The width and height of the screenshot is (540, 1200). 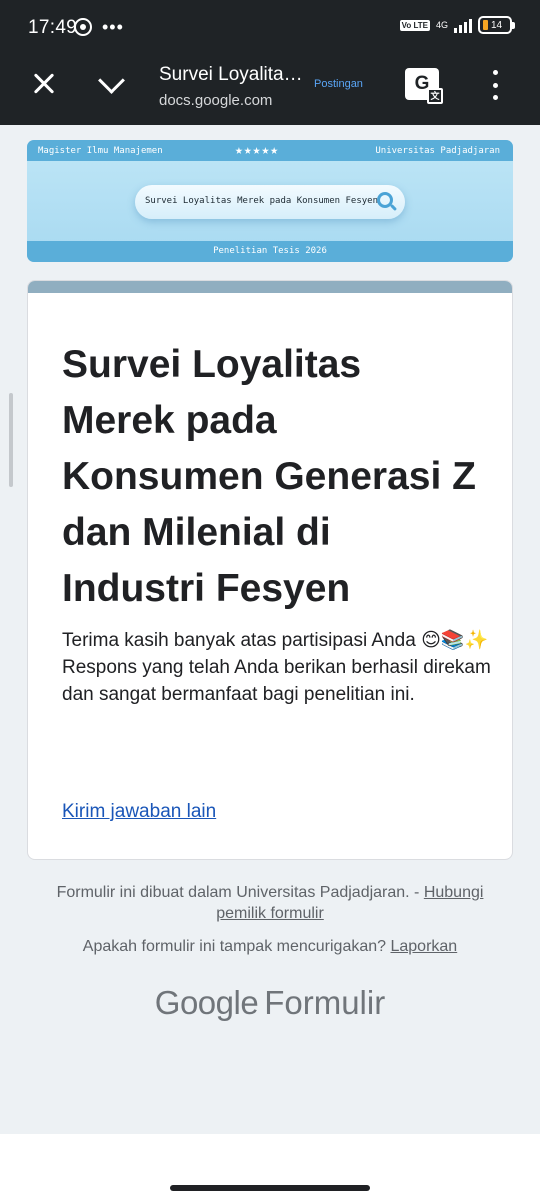 What do you see at coordinates (385, 200) in the screenshot?
I see `search-icon` at bounding box center [385, 200].